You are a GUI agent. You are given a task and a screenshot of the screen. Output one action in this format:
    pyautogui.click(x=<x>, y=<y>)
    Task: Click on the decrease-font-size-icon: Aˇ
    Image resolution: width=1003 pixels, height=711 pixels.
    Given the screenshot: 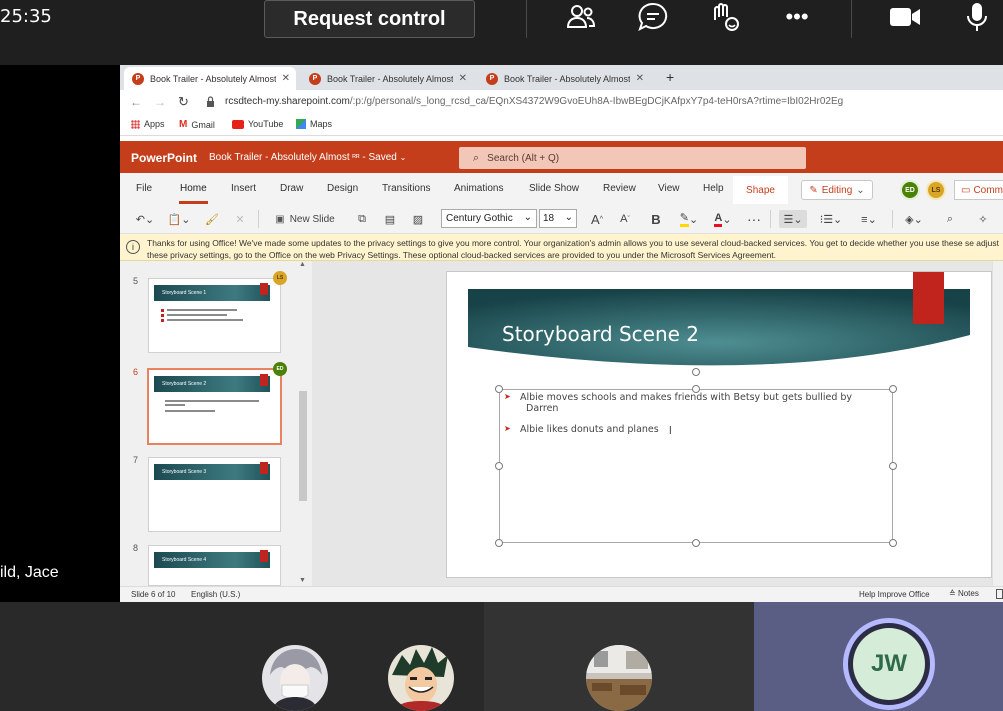 What is the action you would take?
    pyautogui.click(x=625, y=219)
    